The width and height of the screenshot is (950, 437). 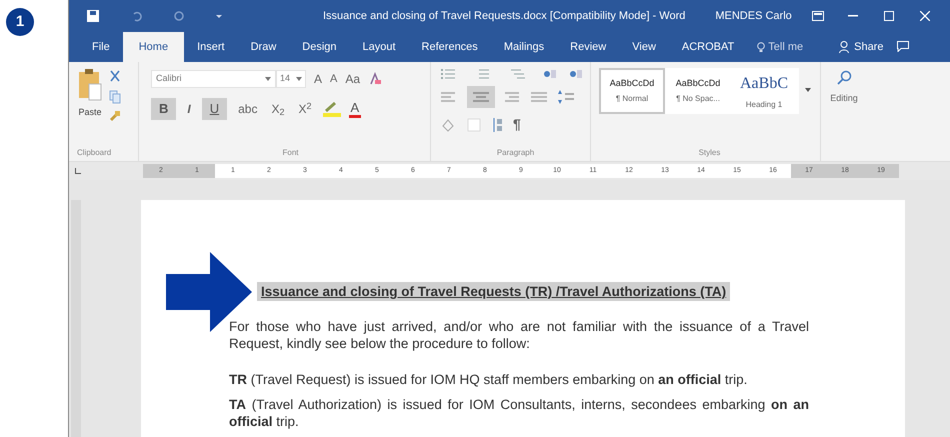 What do you see at coordinates (20, 22) in the screenshot?
I see `step-badge: 1` at bounding box center [20, 22].